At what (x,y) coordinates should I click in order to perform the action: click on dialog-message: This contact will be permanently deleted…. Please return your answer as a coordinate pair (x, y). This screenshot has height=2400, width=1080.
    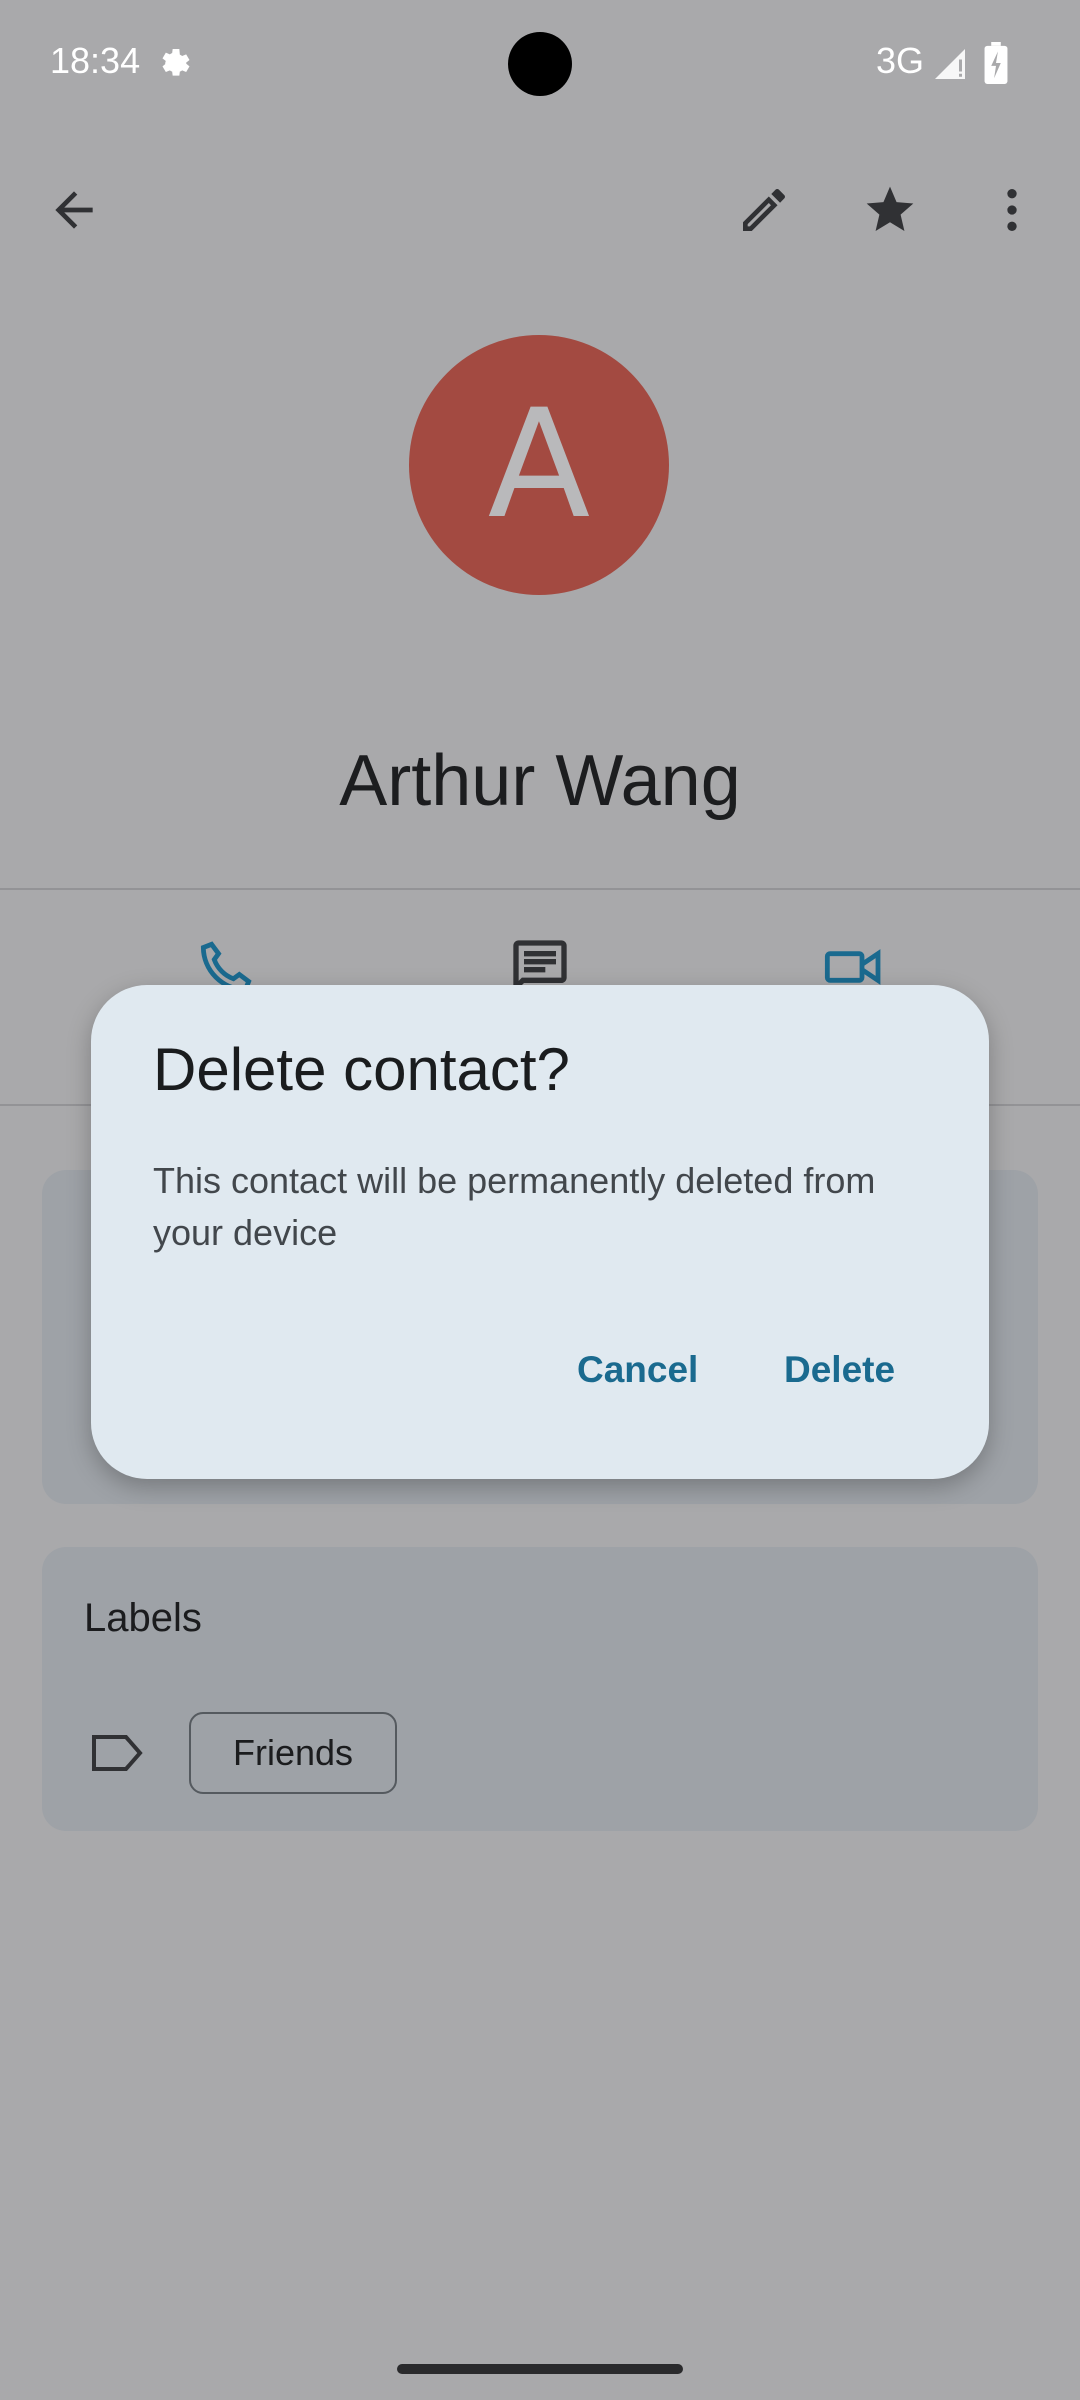
    Looking at the image, I should click on (514, 1206).